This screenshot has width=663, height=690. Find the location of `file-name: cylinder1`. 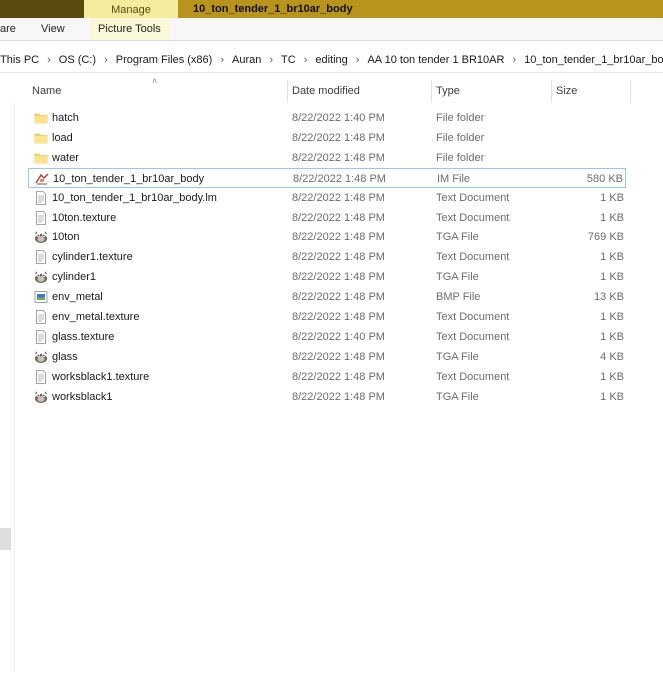

file-name: cylinder1 is located at coordinates (74, 277).